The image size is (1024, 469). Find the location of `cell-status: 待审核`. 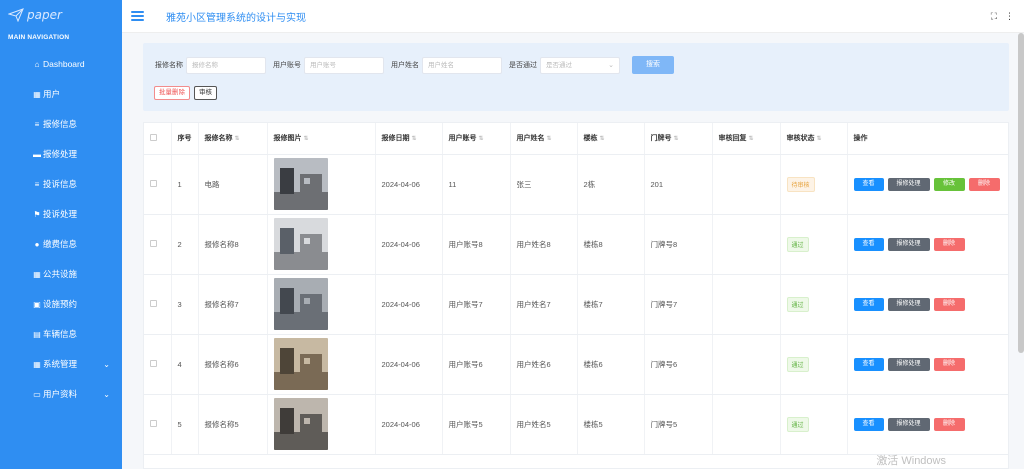

cell-status: 待审核 is located at coordinates (814, 184).